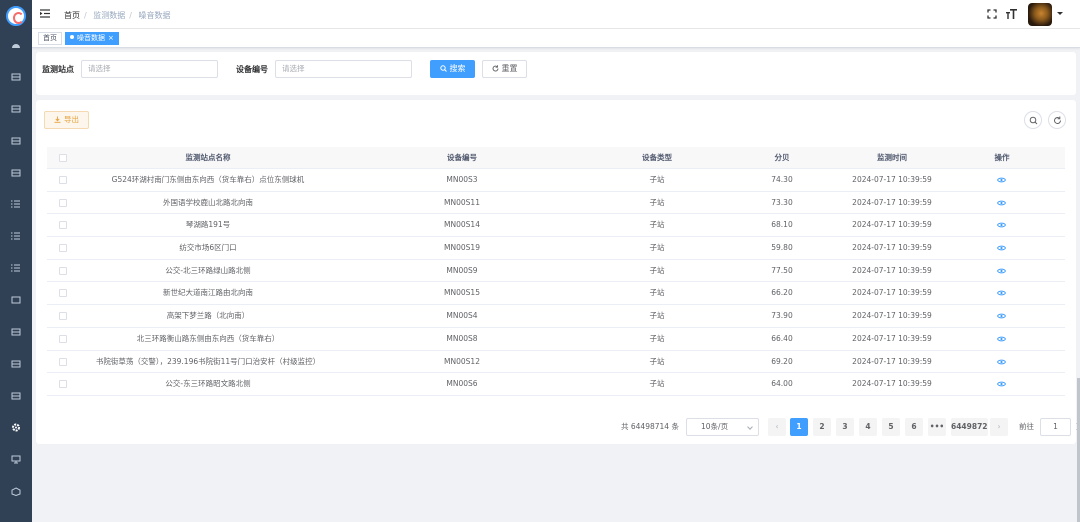 The height and width of the screenshot is (522, 1080). I want to click on page-button: 2, so click(822, 427).